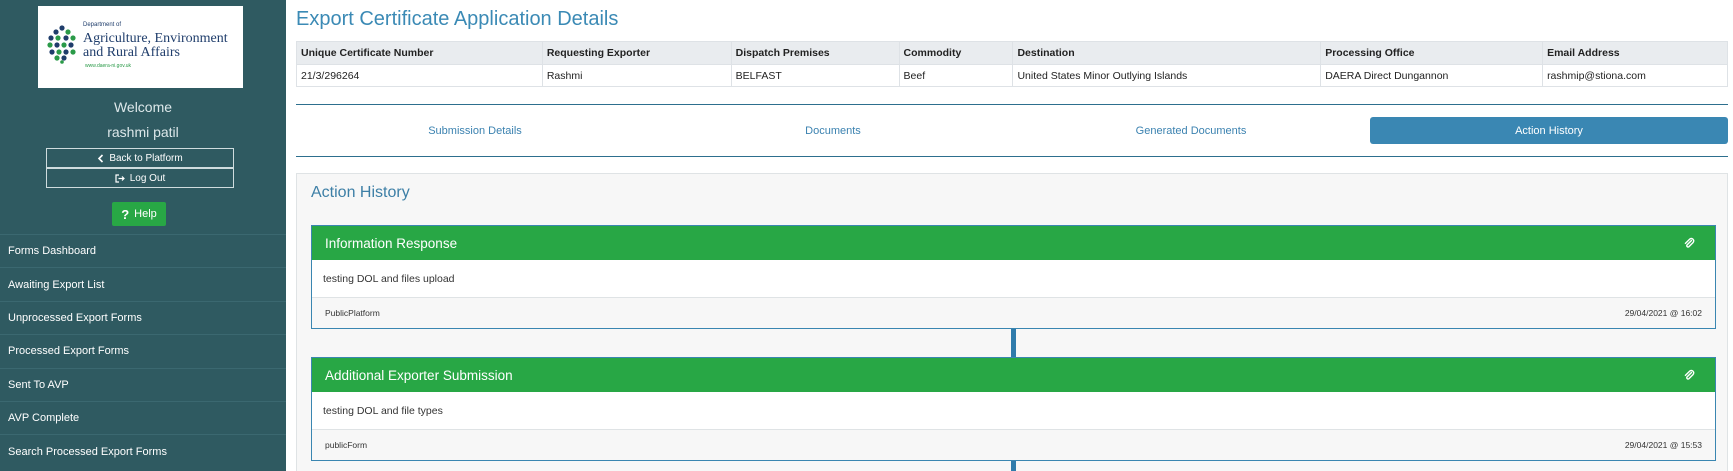 The image size is (1733, 471). Describe the element at coordinates (1167, 53) in the screenshot. I see `header-destination: Destination` at that location.